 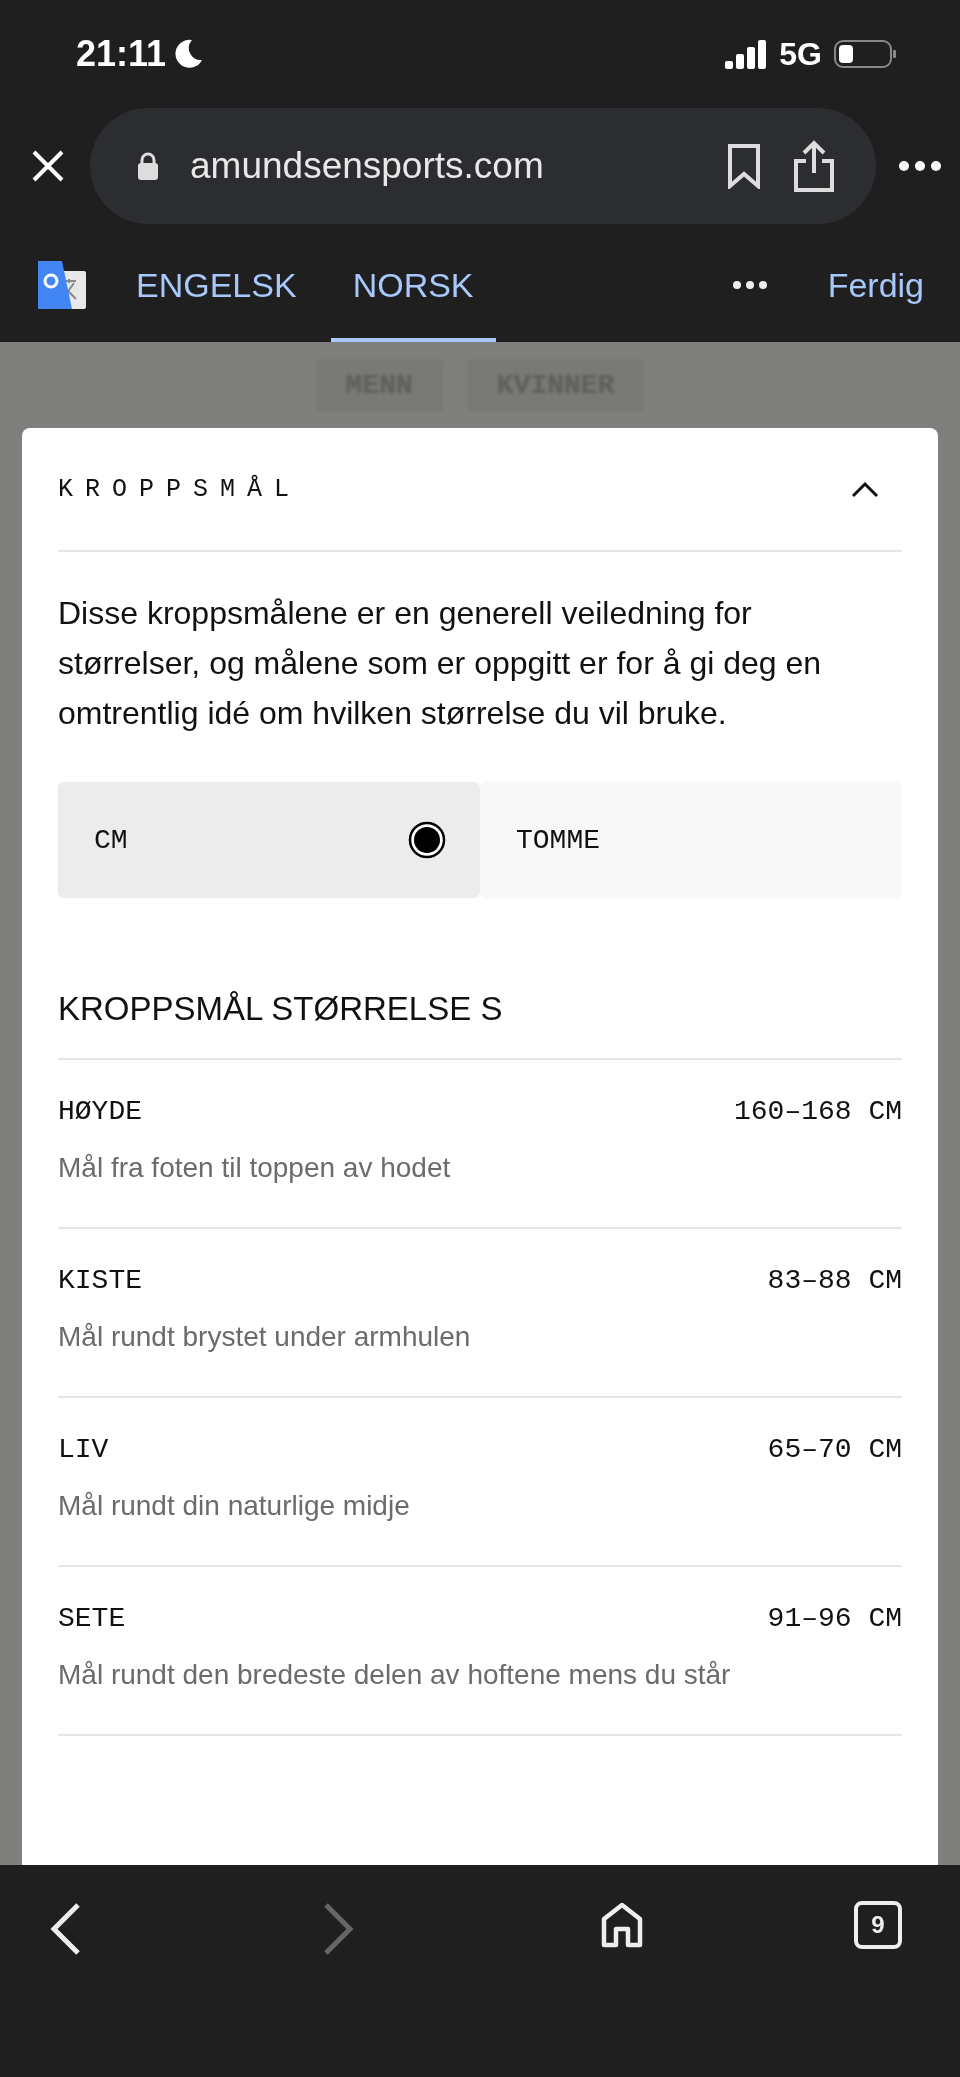 I want to click on measurement-name: KISTE, so click(x=100, y=1280).